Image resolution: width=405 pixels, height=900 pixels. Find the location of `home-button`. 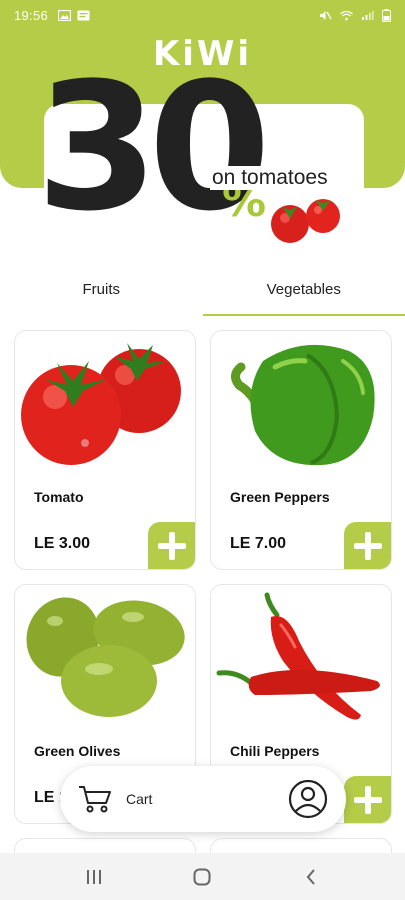

home-button is located at coordinates (202, 877).